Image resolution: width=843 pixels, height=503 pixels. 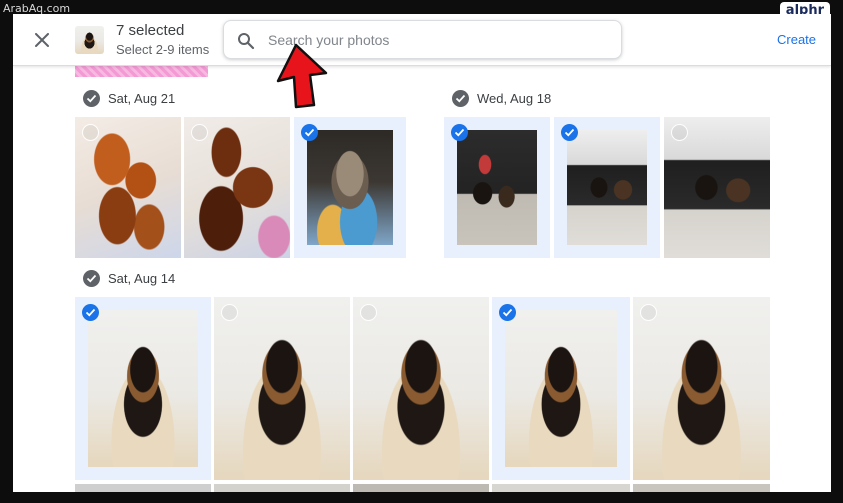 I want to click on close-selection-button, so click(x=42, y=40).